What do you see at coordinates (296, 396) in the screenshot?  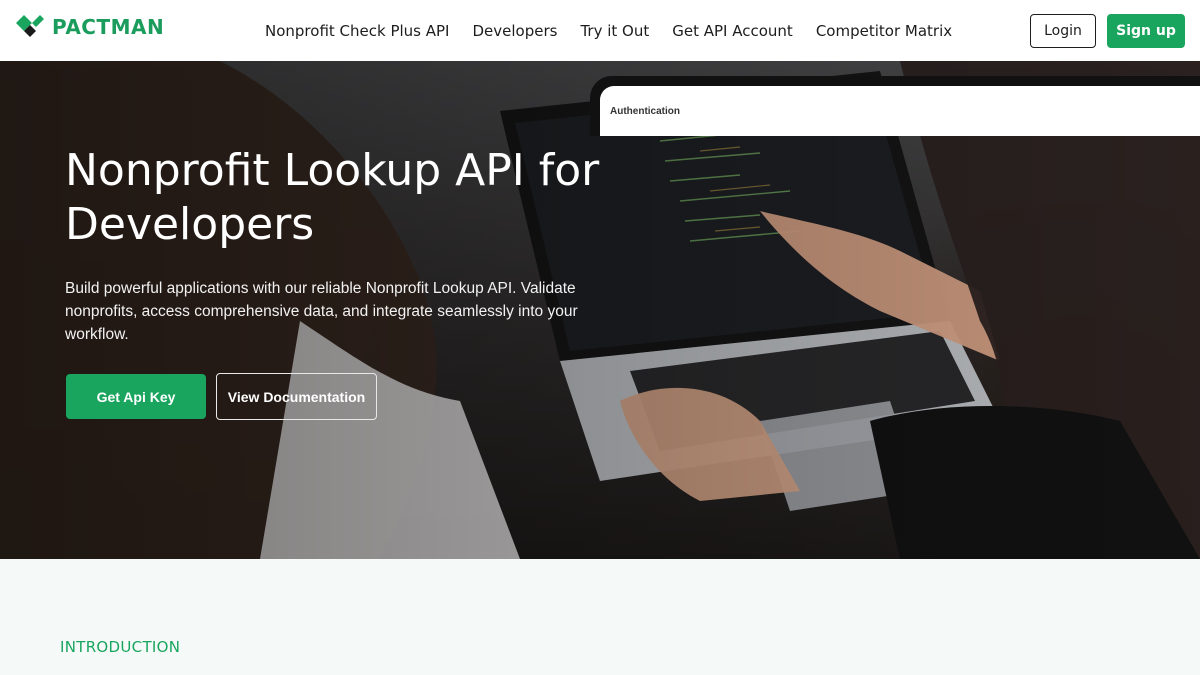 I see `view-documentation-button: View Documentation` at bounding box center [296, 396].